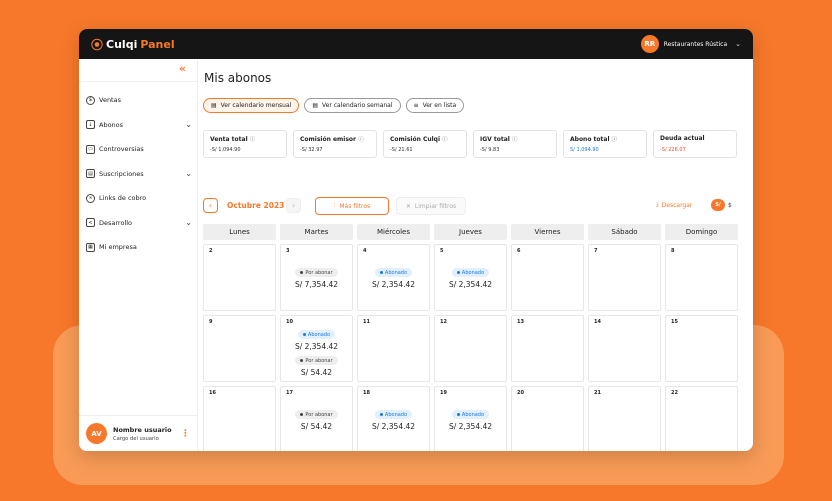  I want to click on day-number: 20, so click(520, 393).